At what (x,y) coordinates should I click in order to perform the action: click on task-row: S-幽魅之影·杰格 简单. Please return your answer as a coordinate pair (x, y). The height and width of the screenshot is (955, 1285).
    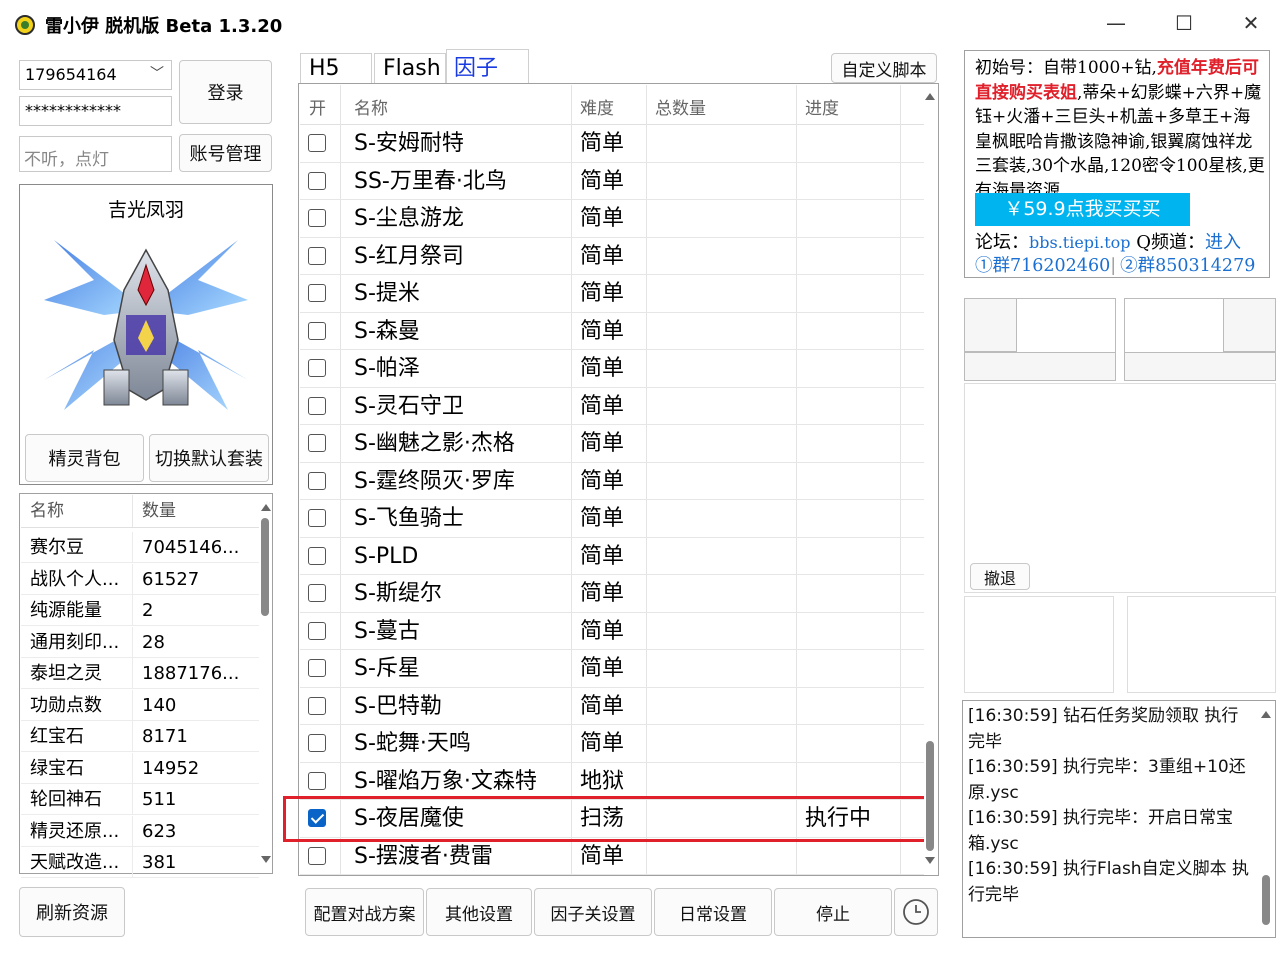
    Looking at the image, I should click on (612, 444).